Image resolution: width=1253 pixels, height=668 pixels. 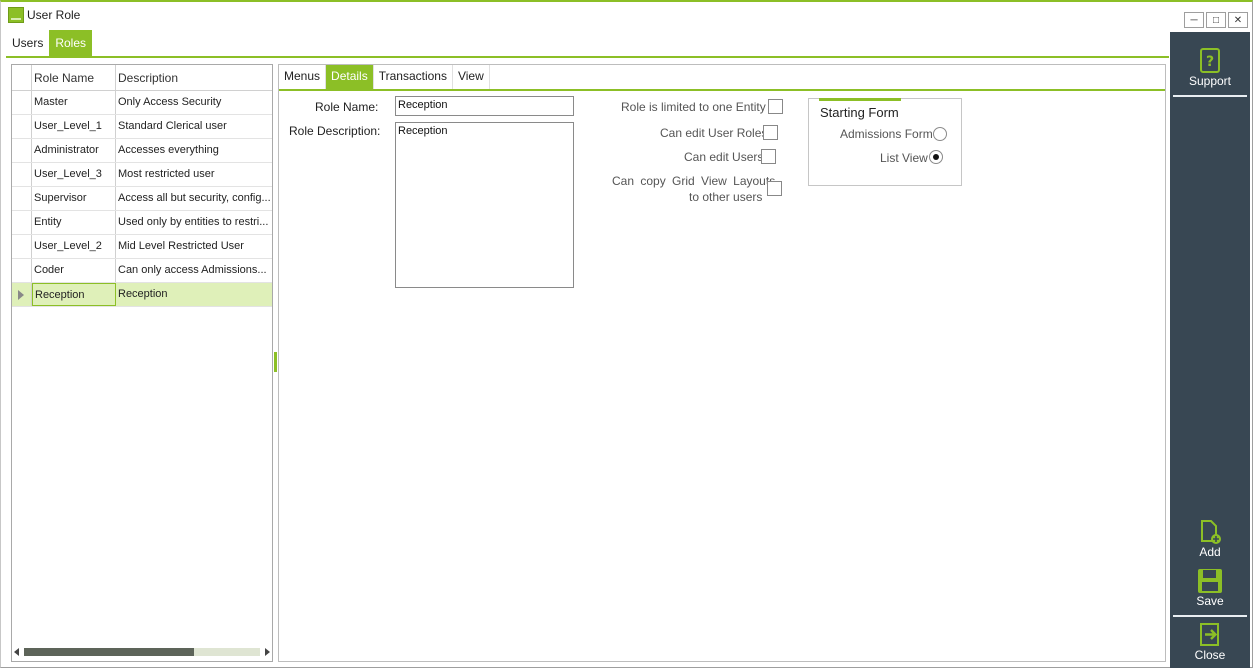 I want to click on close-icon: ✕, so click(x=1238, y=20).